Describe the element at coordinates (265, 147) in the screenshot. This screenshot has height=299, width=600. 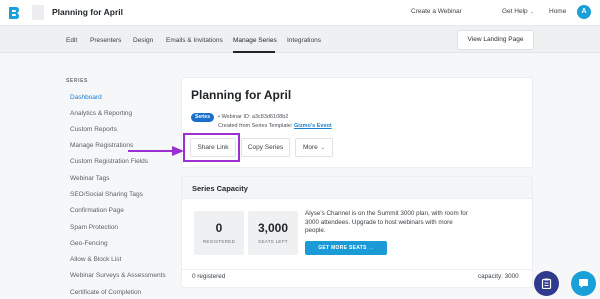
I see `copy-series-button: Copy Series` at that location.